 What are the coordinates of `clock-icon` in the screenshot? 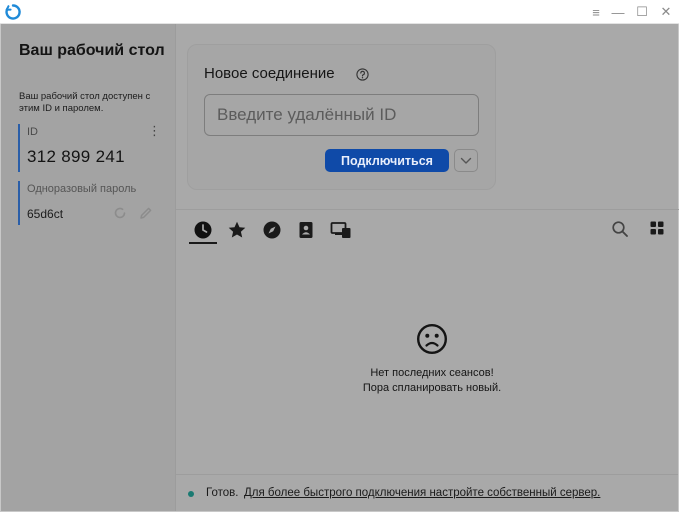 It's located at (203, 230).